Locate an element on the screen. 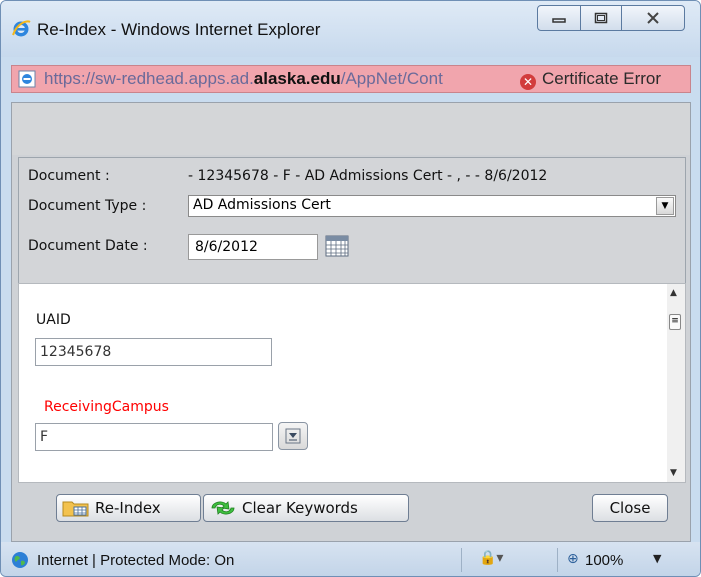 This screenshot has width=701, height=577. scroll-down-icon: ▼ is located at coordinates (673, 473).